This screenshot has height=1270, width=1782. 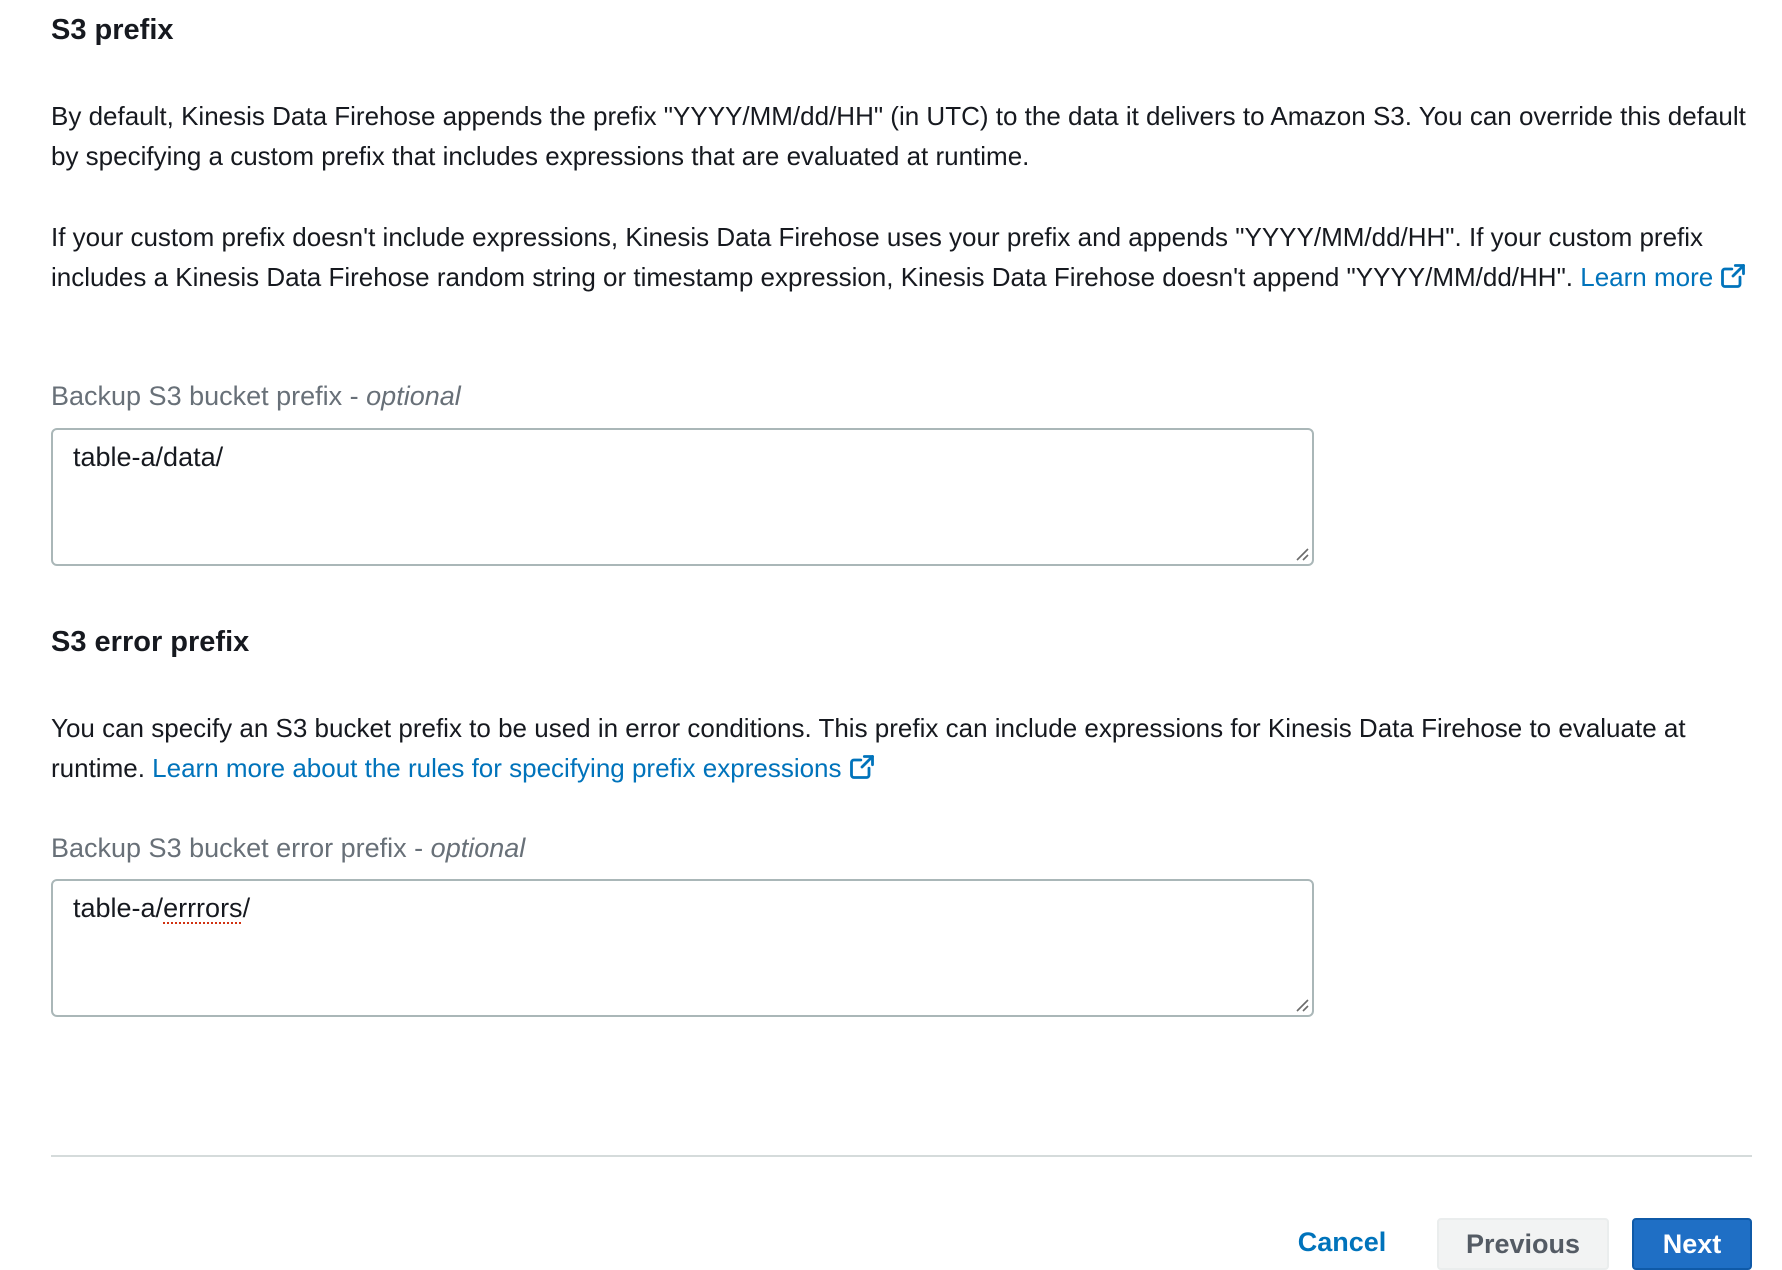 I want to click on backup-prefix-optional: optional, so click(x=413, y=396).